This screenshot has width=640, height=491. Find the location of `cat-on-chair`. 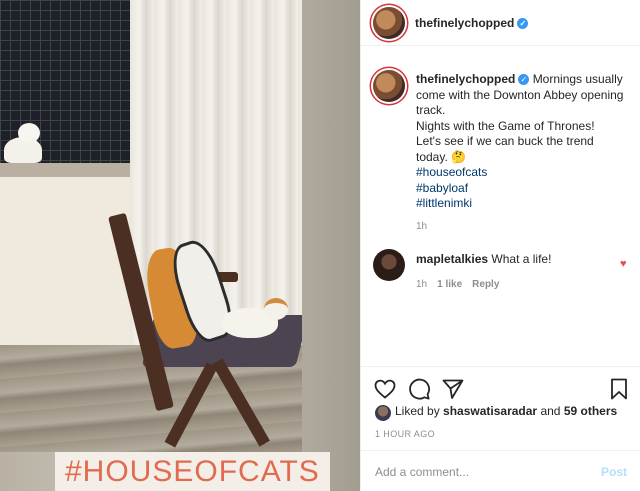

cat-on-chair is located at coordinates (257, 320).